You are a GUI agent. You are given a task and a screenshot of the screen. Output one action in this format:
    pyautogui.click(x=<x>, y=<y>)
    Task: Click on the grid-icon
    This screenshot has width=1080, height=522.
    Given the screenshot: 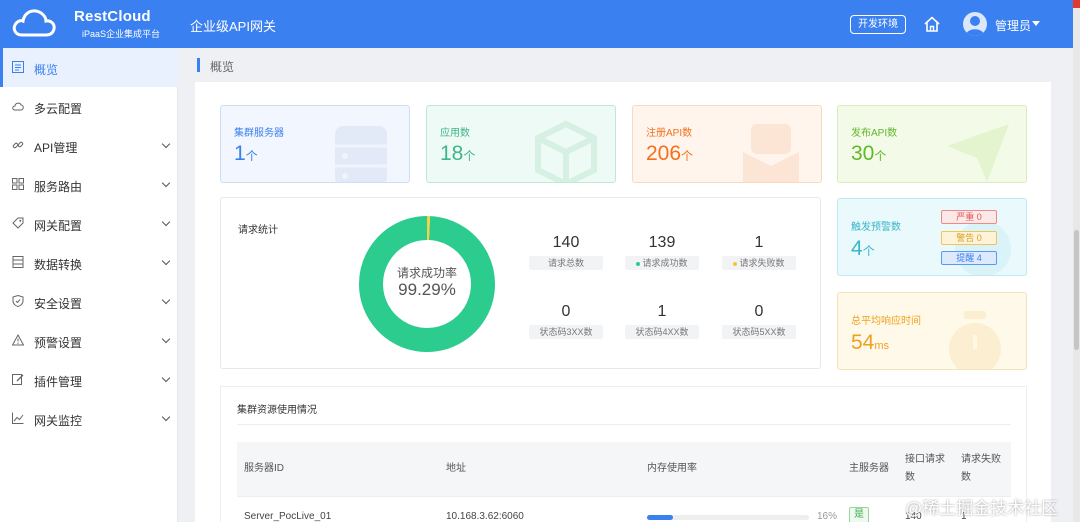 What is the action you would take?
    pyautogui.click(x=18, y=184)
    